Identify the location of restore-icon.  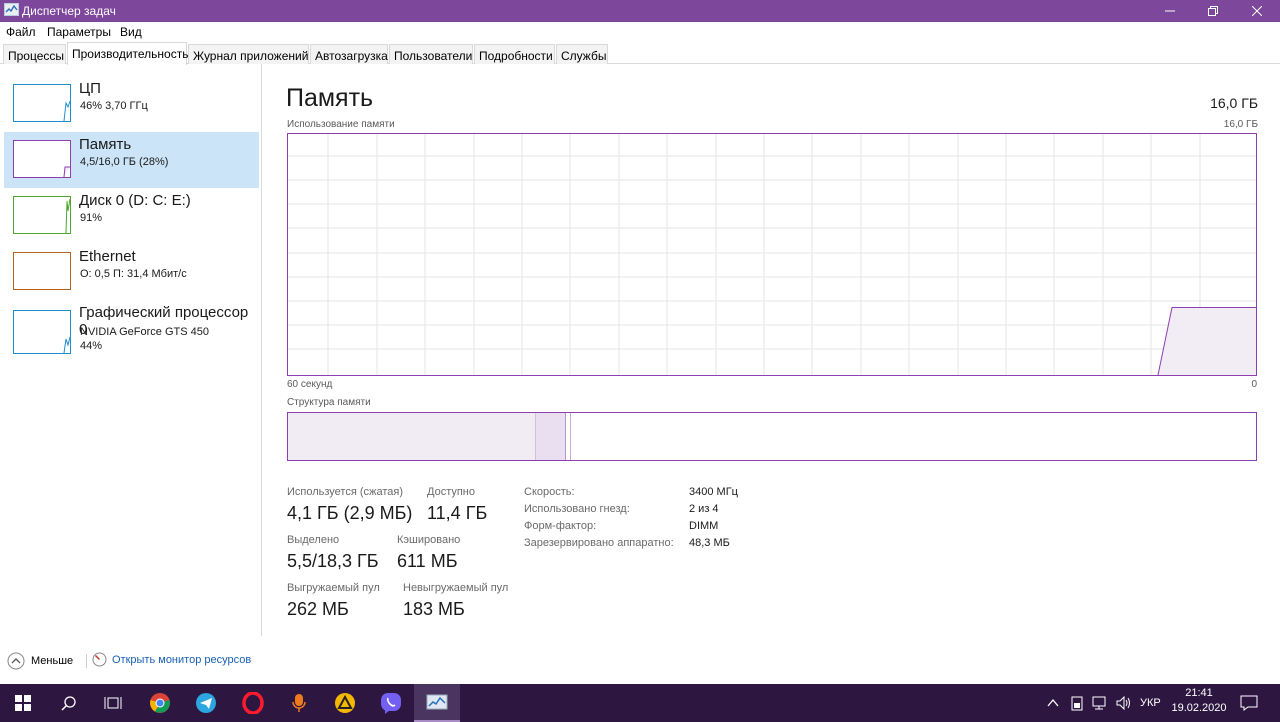
(1213, 11).